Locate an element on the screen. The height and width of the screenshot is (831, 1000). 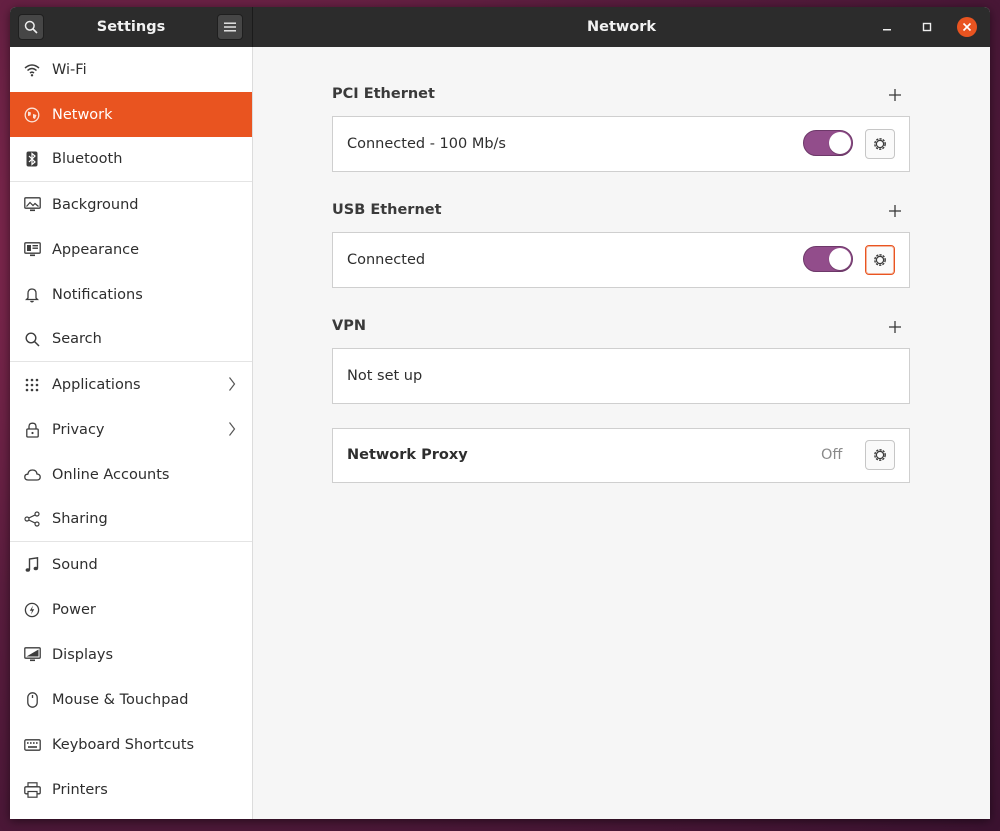
mouse-icon is located at coordinates (32, 700).